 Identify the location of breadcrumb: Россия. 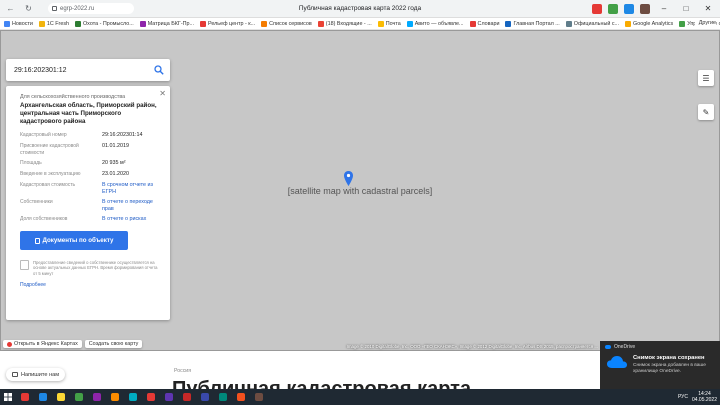
(182, 371).